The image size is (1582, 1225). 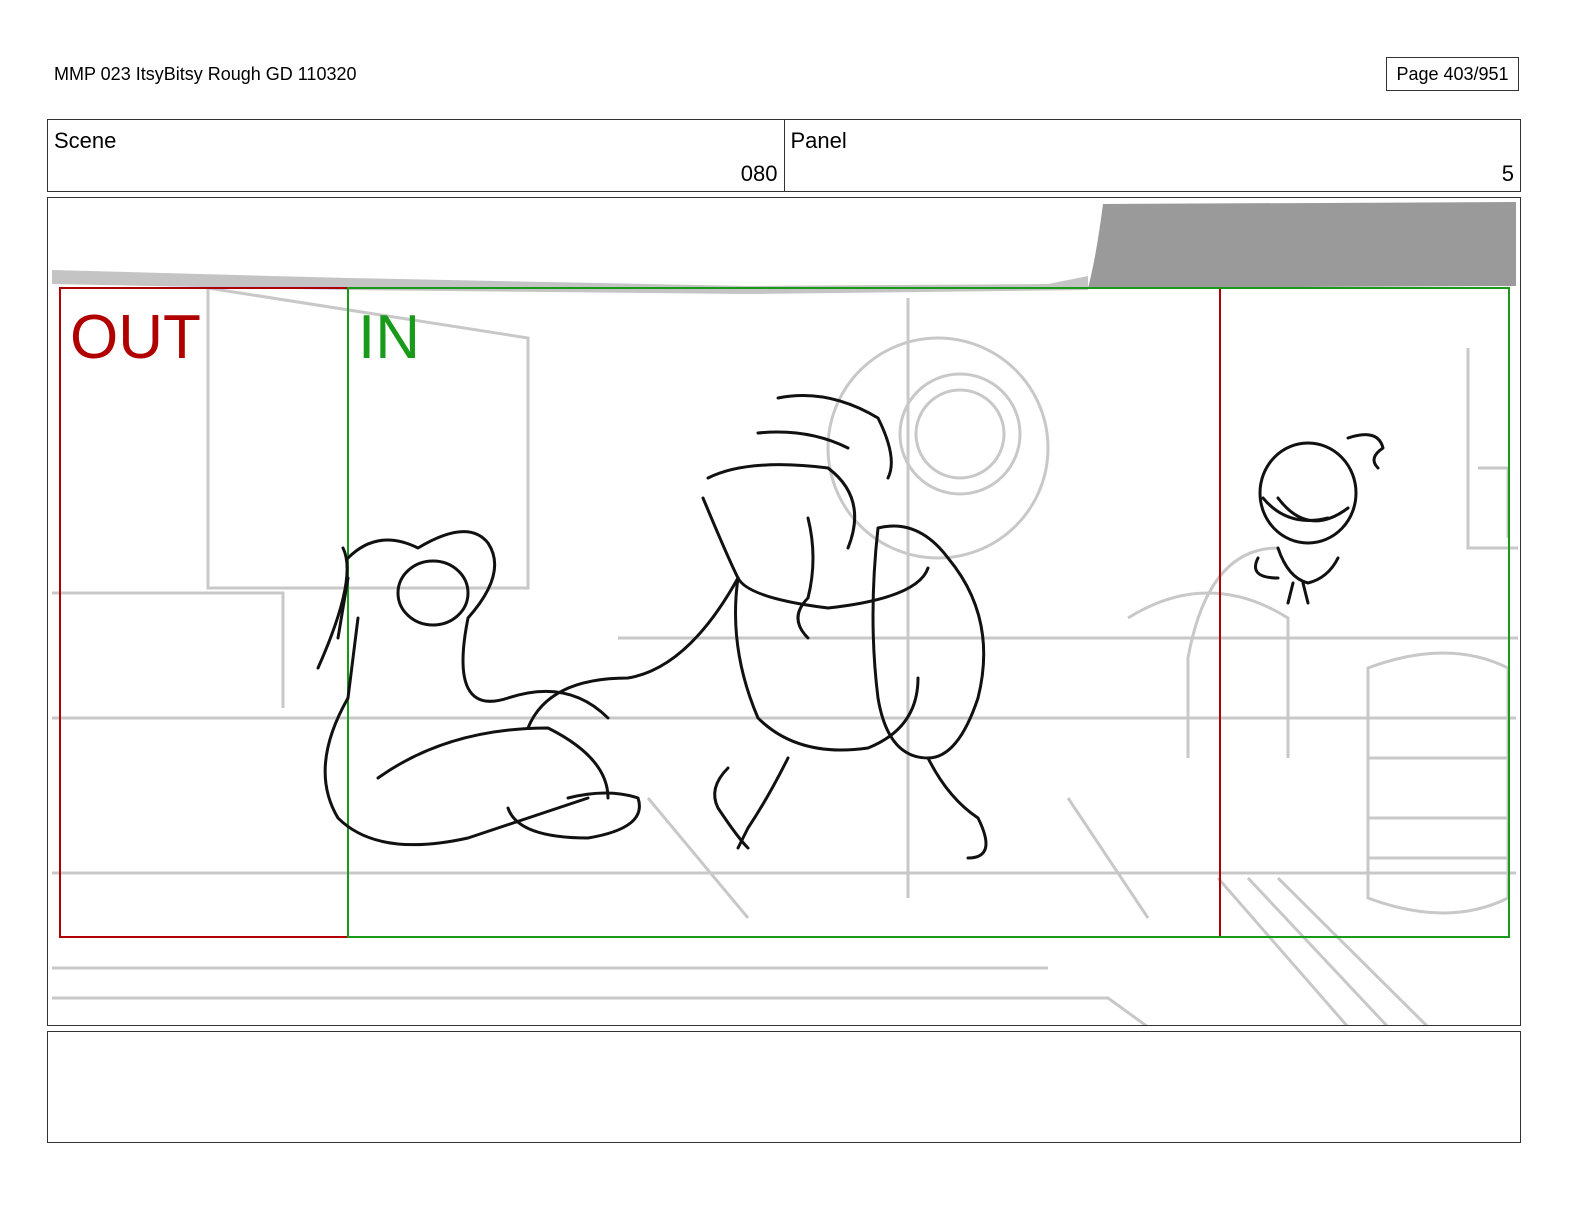 I want to click on ceiling-shape, so click(x=1302, y=245).